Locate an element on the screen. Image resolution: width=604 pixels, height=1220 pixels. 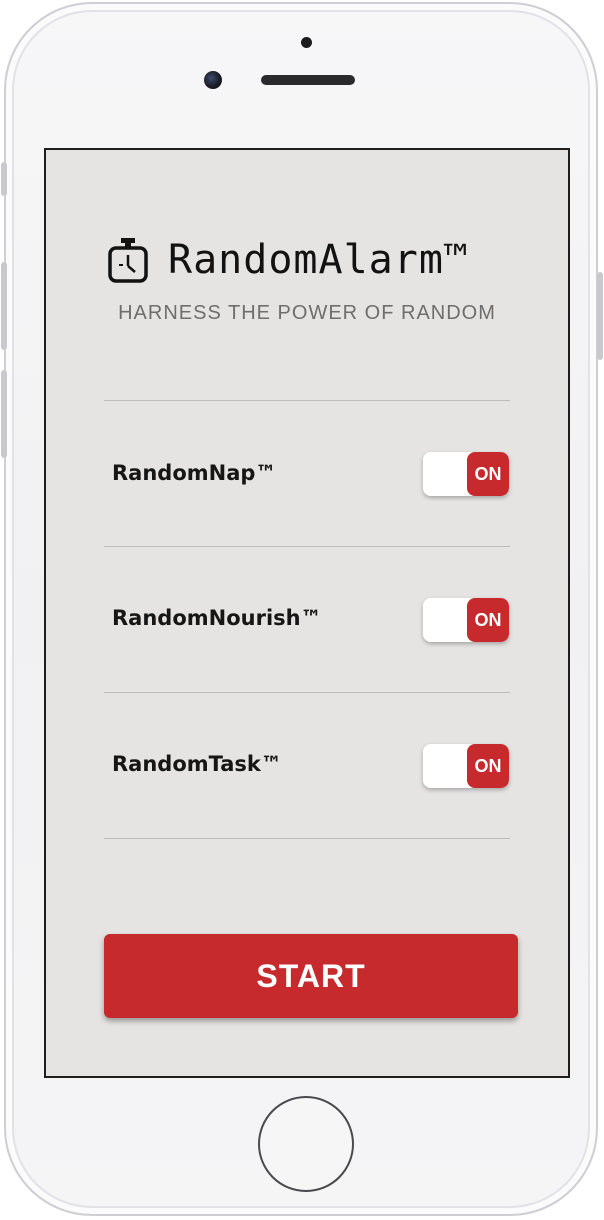
app-tagline: HARNESS THE POWER OF RANDOM is located at coordinates (307, 313).